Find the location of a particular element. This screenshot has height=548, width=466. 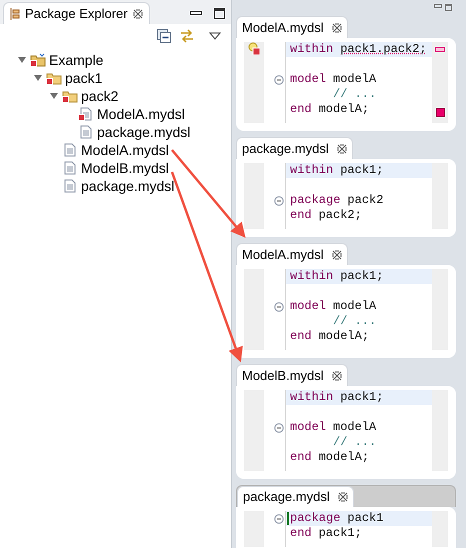

vertical-ruler is located at coordinates (254, 196).